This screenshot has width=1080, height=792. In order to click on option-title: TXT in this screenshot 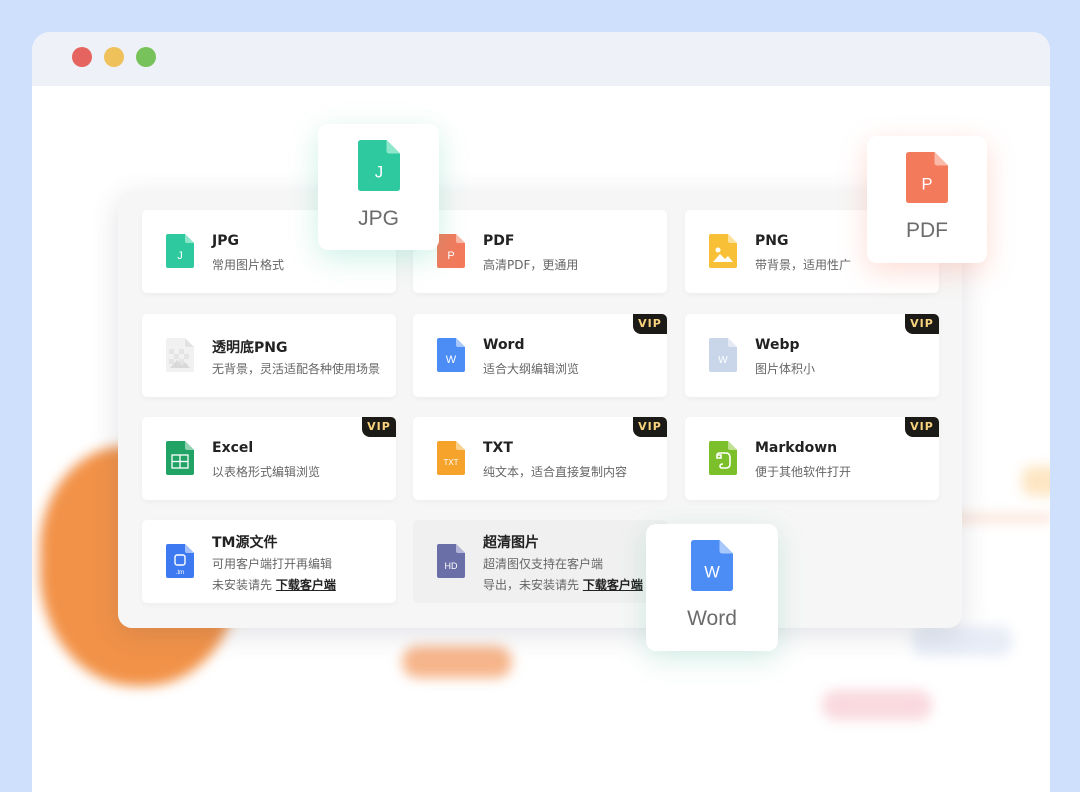, I will do `click(498, 448)`.